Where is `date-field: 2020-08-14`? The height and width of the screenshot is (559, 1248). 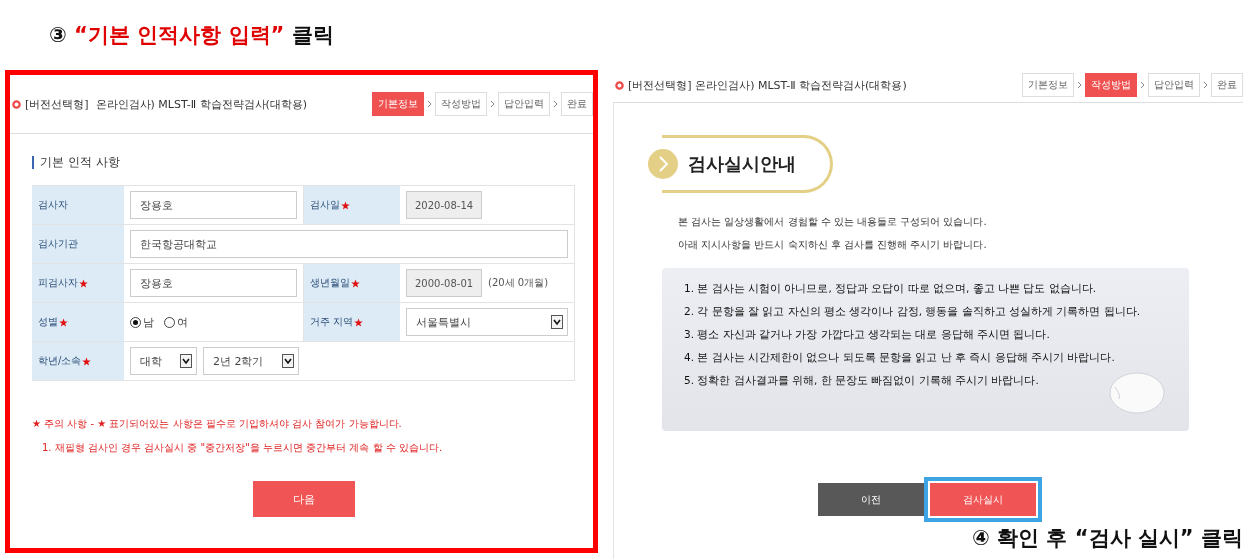 date-field: 2020-08-14 is located at coordinates (444, 205).